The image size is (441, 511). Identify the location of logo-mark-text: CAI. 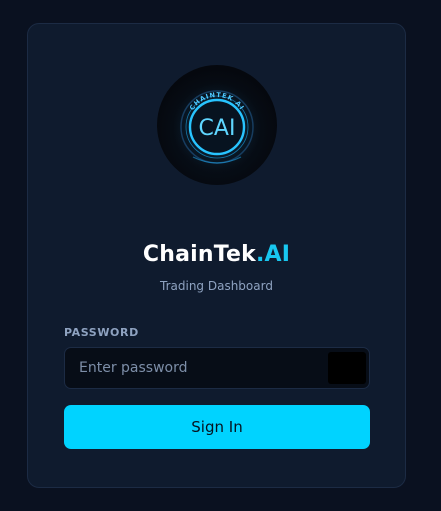
(217, 128).